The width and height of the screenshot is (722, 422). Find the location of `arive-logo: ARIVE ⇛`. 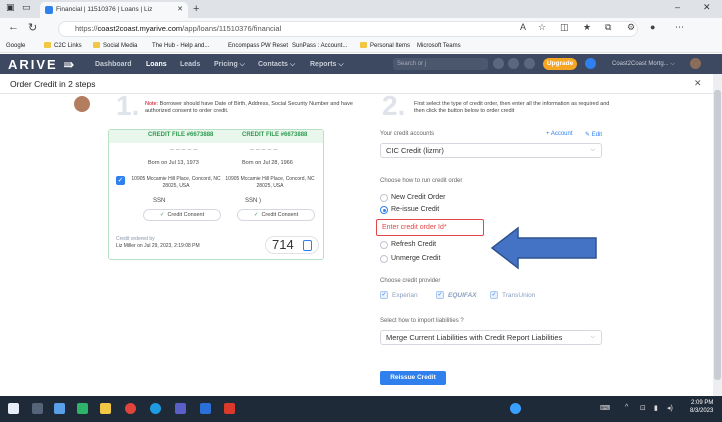

arive-logo: ARIVE ⇛ is located at coordinates (42, 65).